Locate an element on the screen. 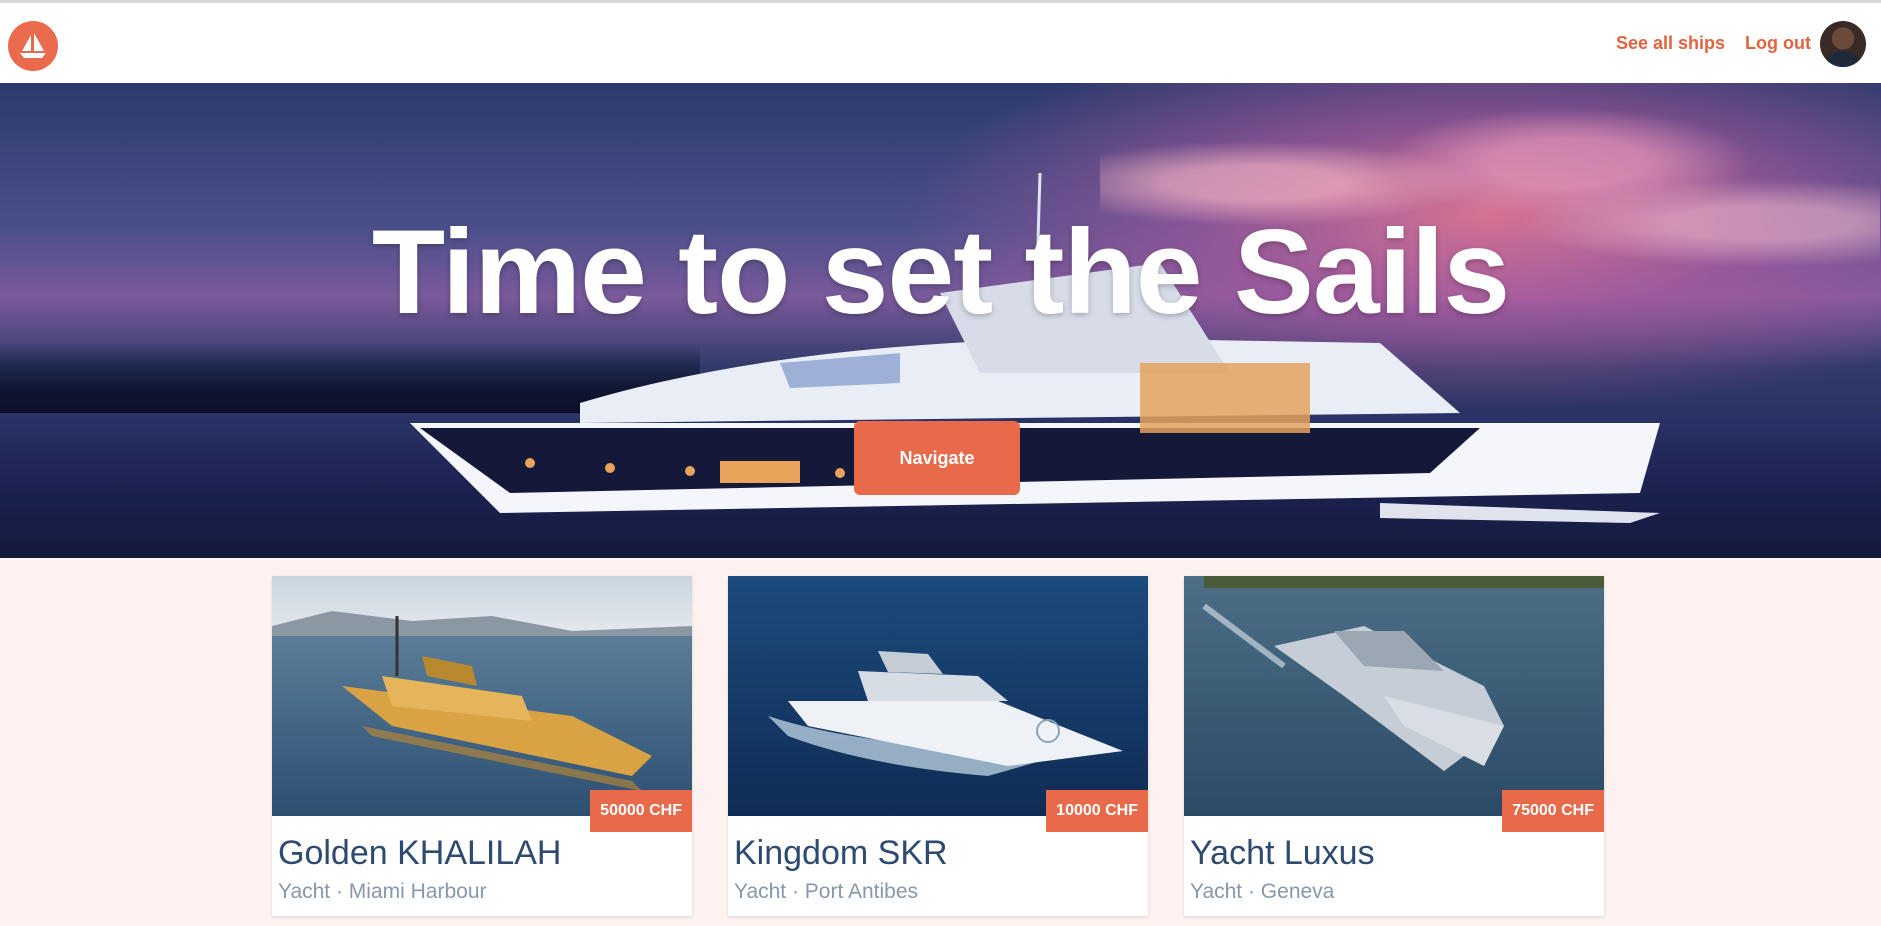  main-nav: See all ships Log out is located at coordinates (1713, 43).